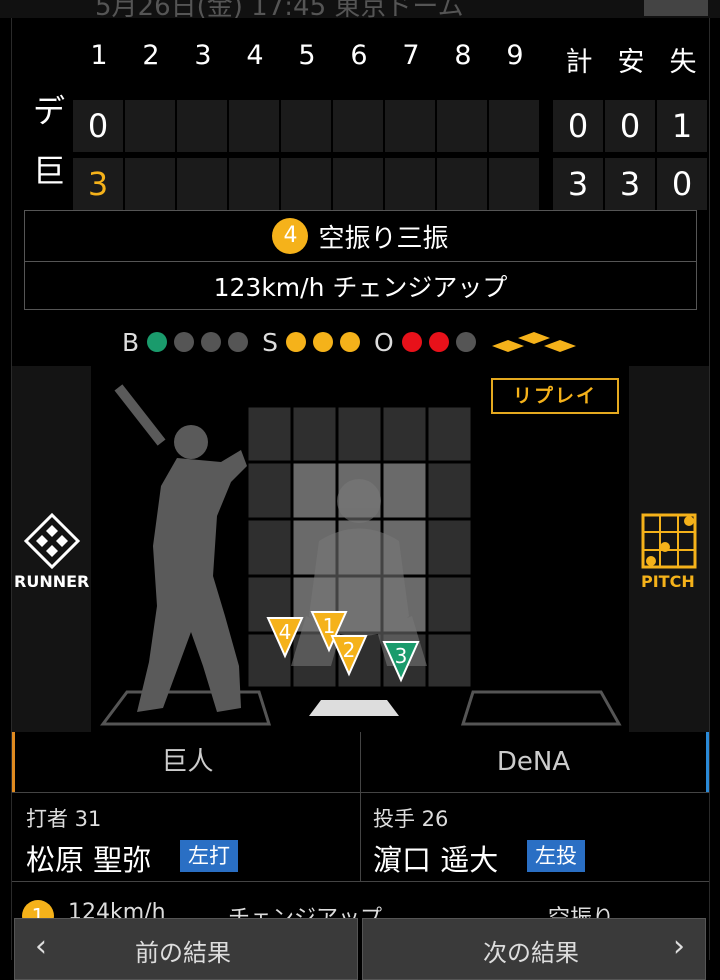  Describe the element at coordinates (578, 184) in the screenshot. I see `total-runs-cell: 3` at that location.